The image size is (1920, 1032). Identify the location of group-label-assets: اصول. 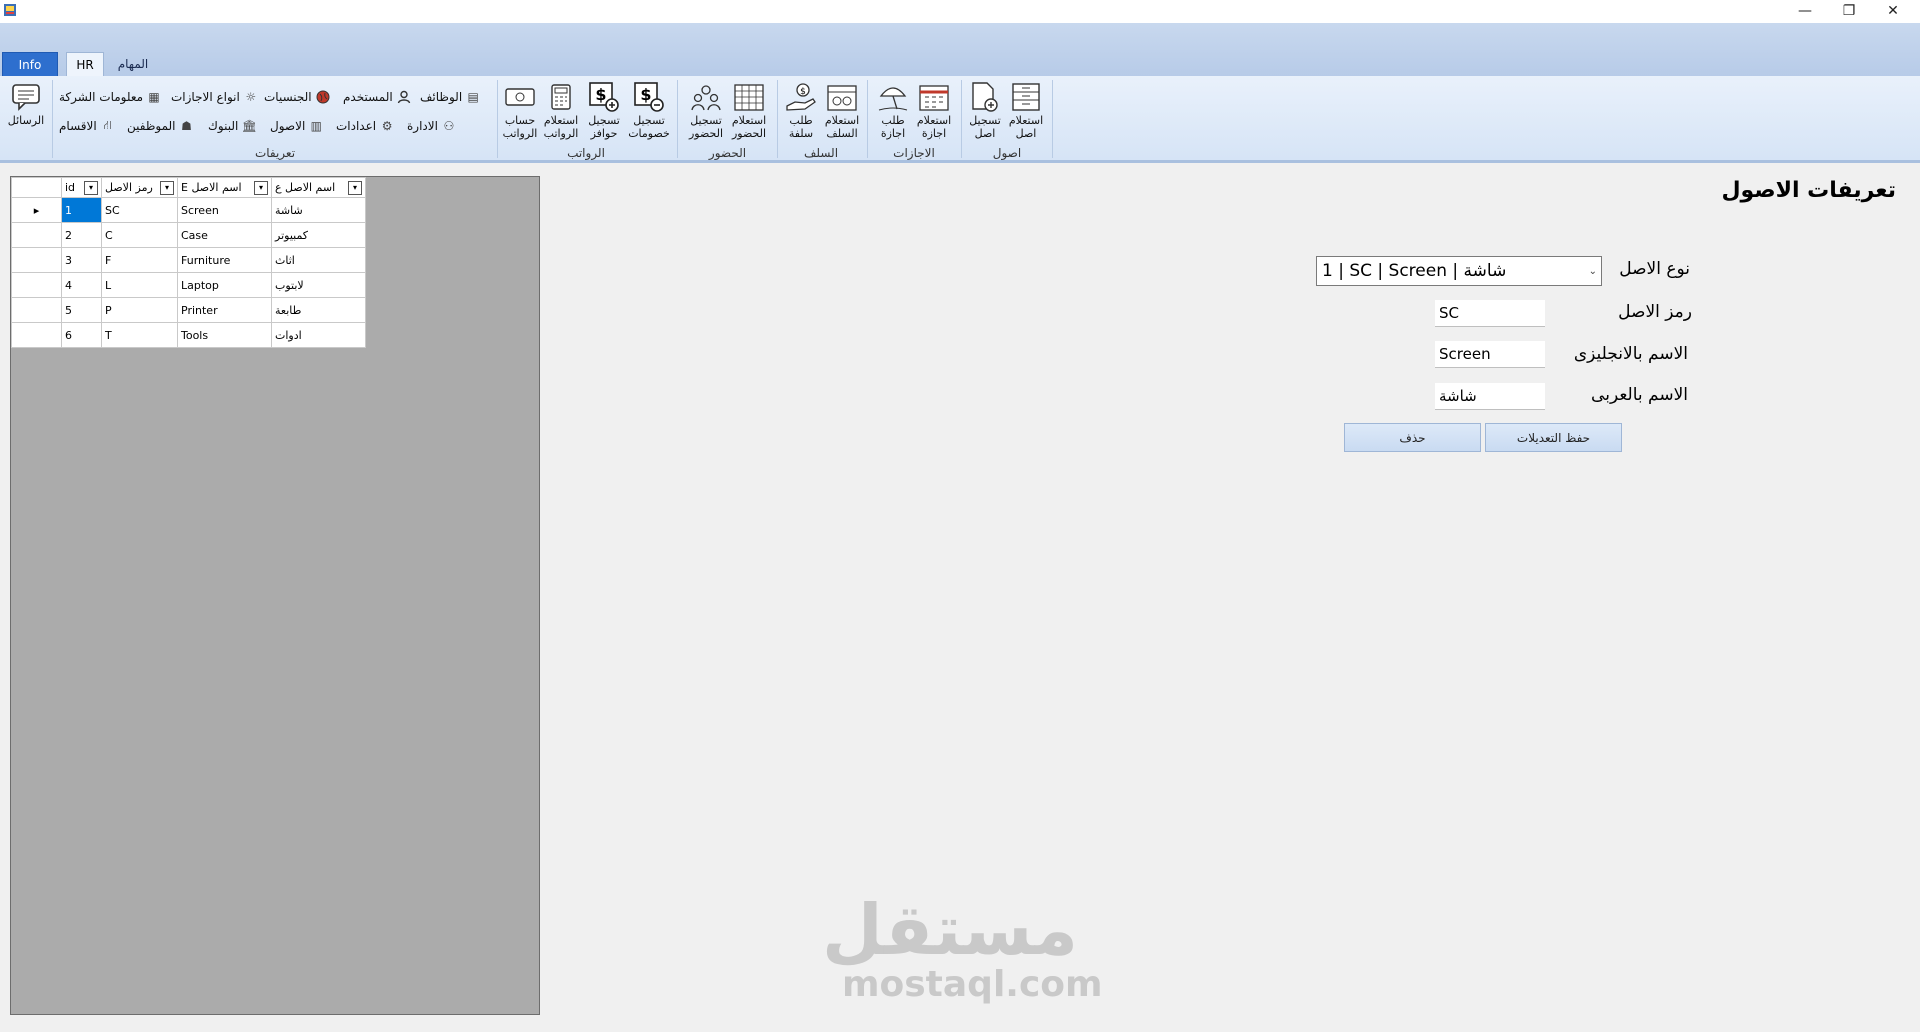
(1007, 153).